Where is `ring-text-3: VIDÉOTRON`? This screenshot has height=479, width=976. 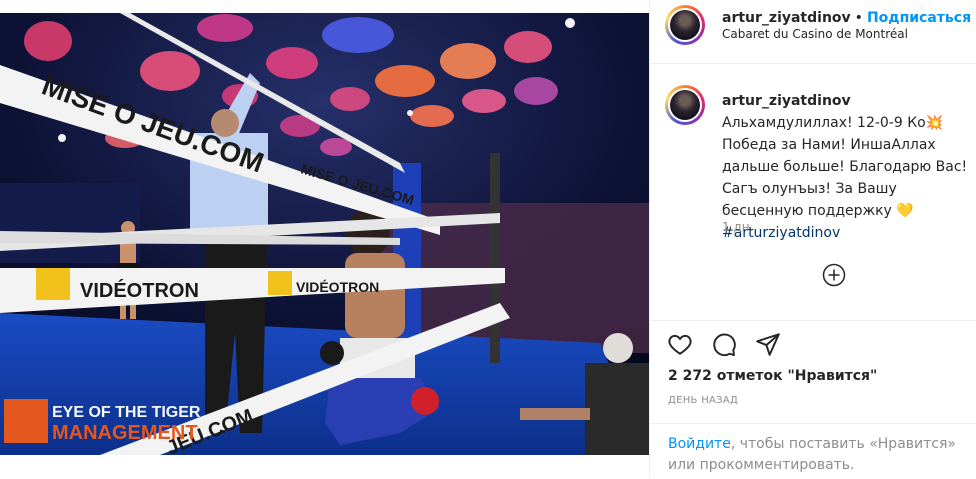
ring-text-3: VIDÉOTRON is located at coordinates (337, 287).